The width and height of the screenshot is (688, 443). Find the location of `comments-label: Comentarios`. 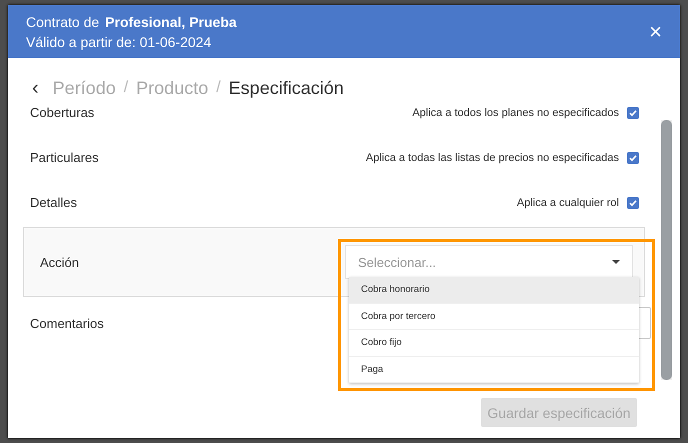

comments-label: Comentarios is located at coordinates (67, 323).